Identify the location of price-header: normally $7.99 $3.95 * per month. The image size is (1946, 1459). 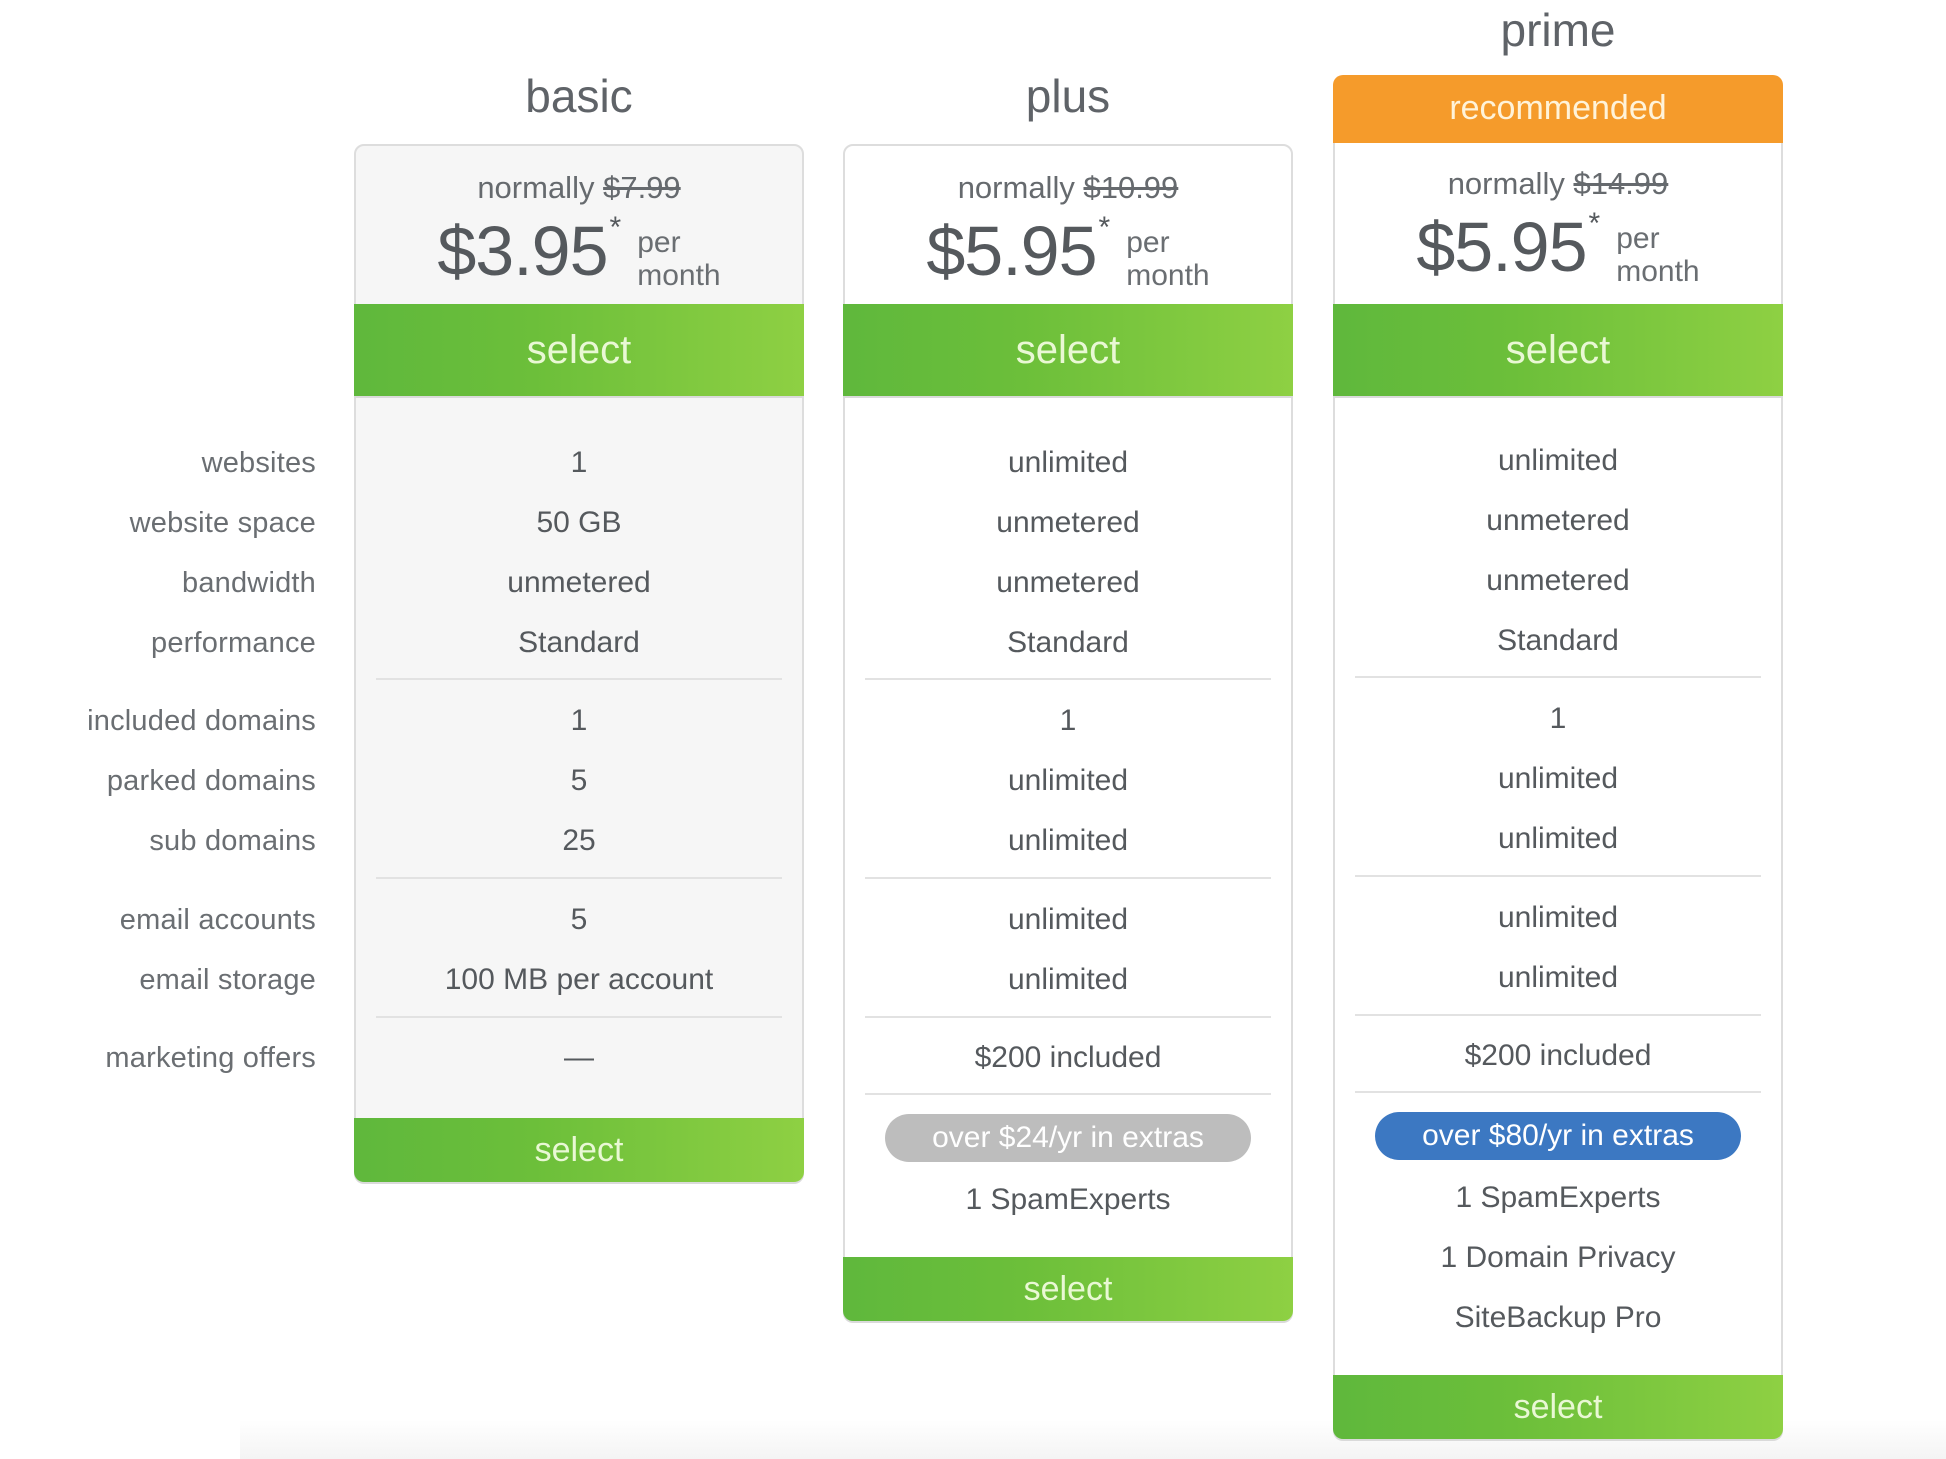
(579, 226).